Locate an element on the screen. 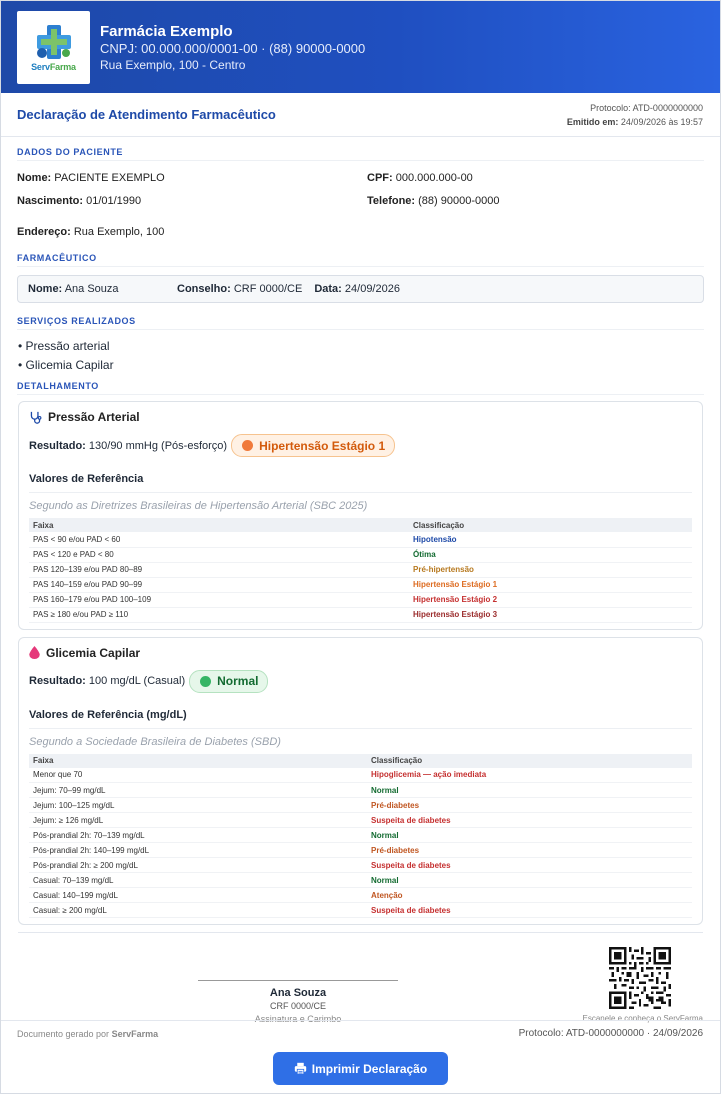 The height and width of the screenshot is (1094, 721). range-cell: PAS ≥ 180 e/ou PAD ≥ 110 is located at coordinates (219, 615).